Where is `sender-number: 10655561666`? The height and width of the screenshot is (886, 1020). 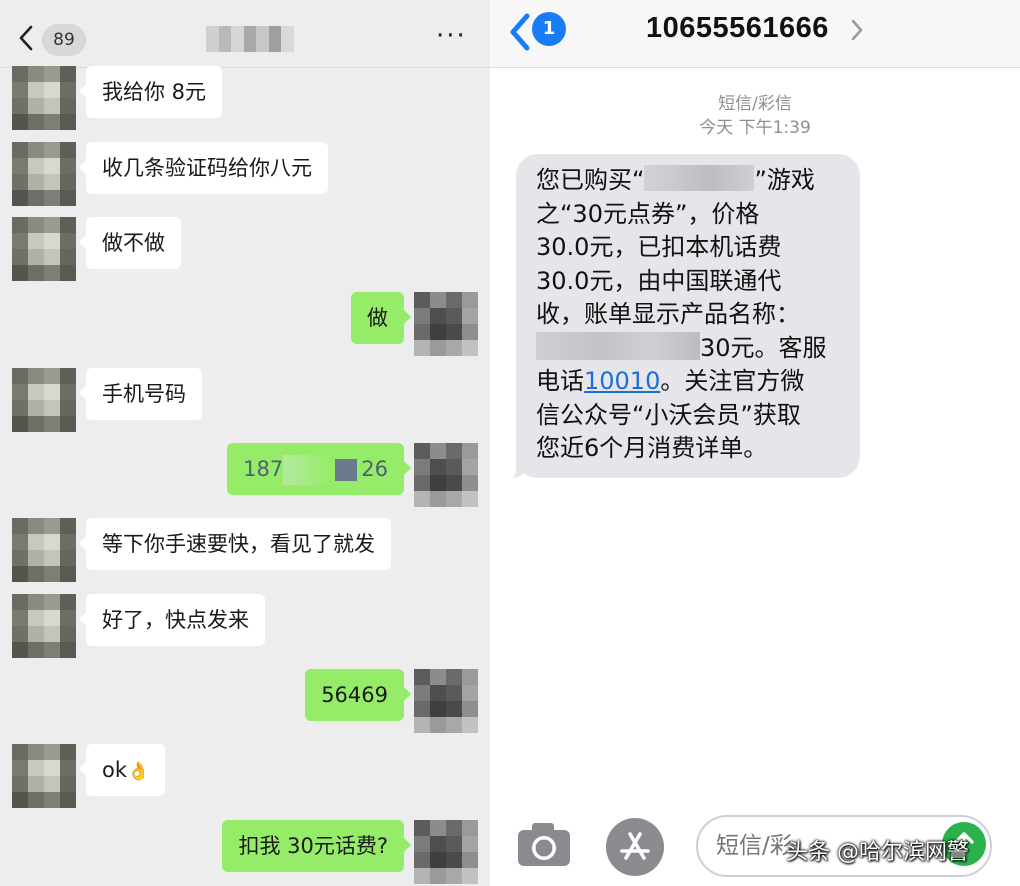
sender-number: 10655561666 is located at coordinates (737, 28).